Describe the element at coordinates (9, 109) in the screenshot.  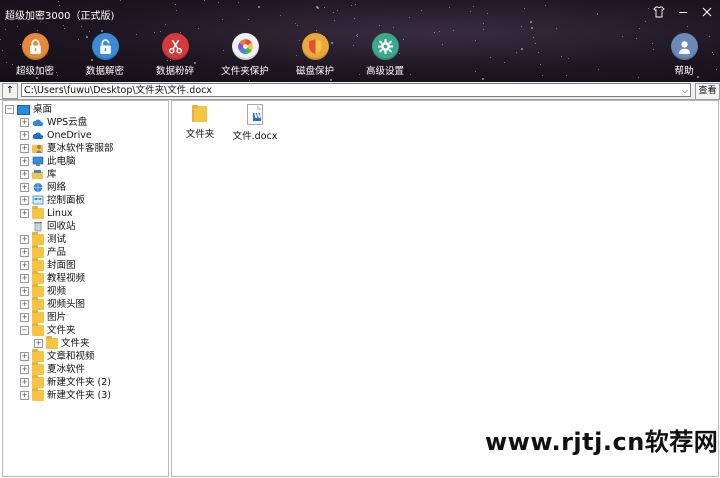
I see `collapse-icon: −` at that location.